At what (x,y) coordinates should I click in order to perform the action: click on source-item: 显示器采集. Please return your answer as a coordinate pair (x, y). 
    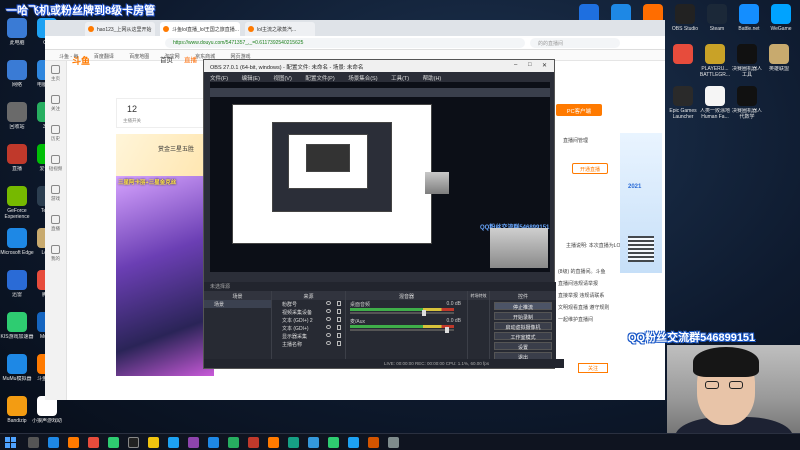
    Looking at the image, I should click on (308, 336).